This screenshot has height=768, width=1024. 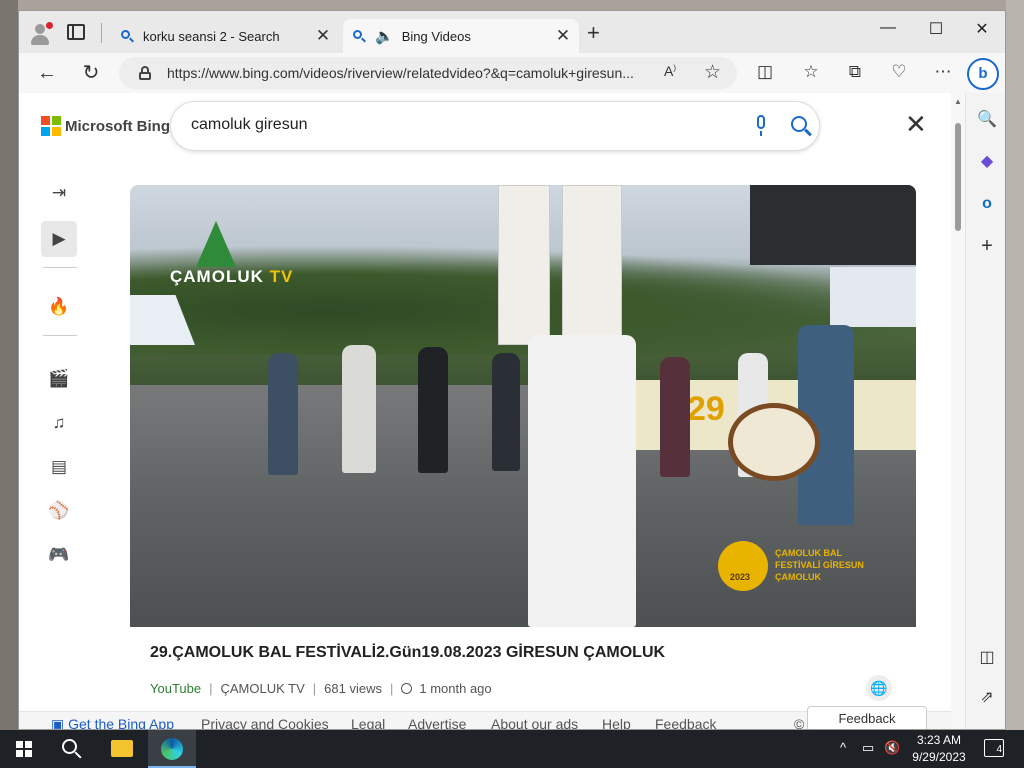 I want to click on external-link-icon: ⇗, so click(x=987, y=698).